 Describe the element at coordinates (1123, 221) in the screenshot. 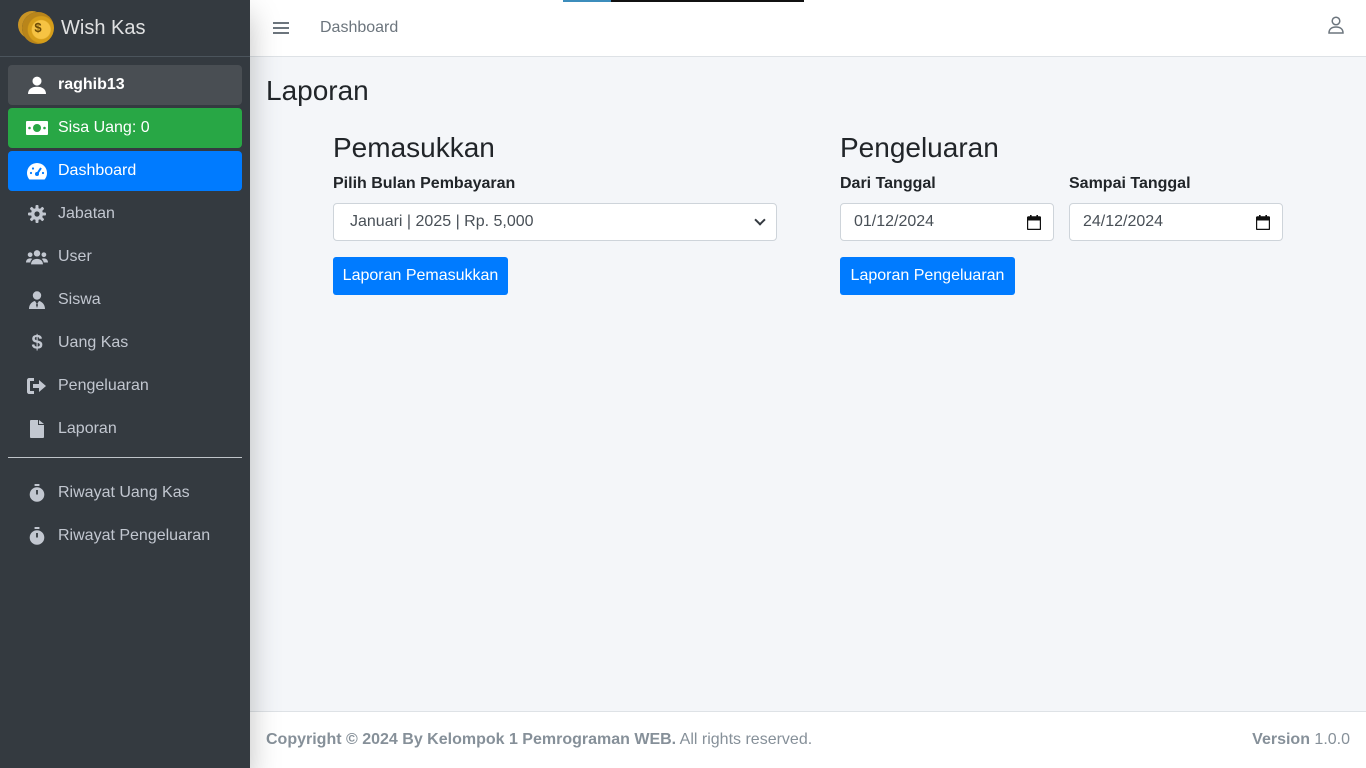

I see `to-date-value: 24/12/2024` at that location.